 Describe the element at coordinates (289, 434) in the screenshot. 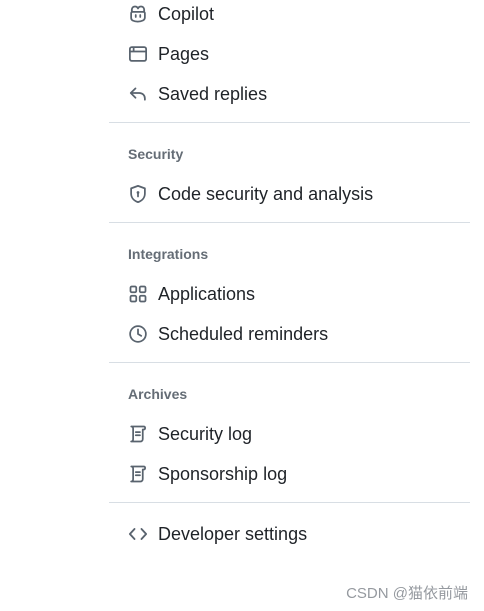

I see `sidebar-item-security-log: Security log` at that location.